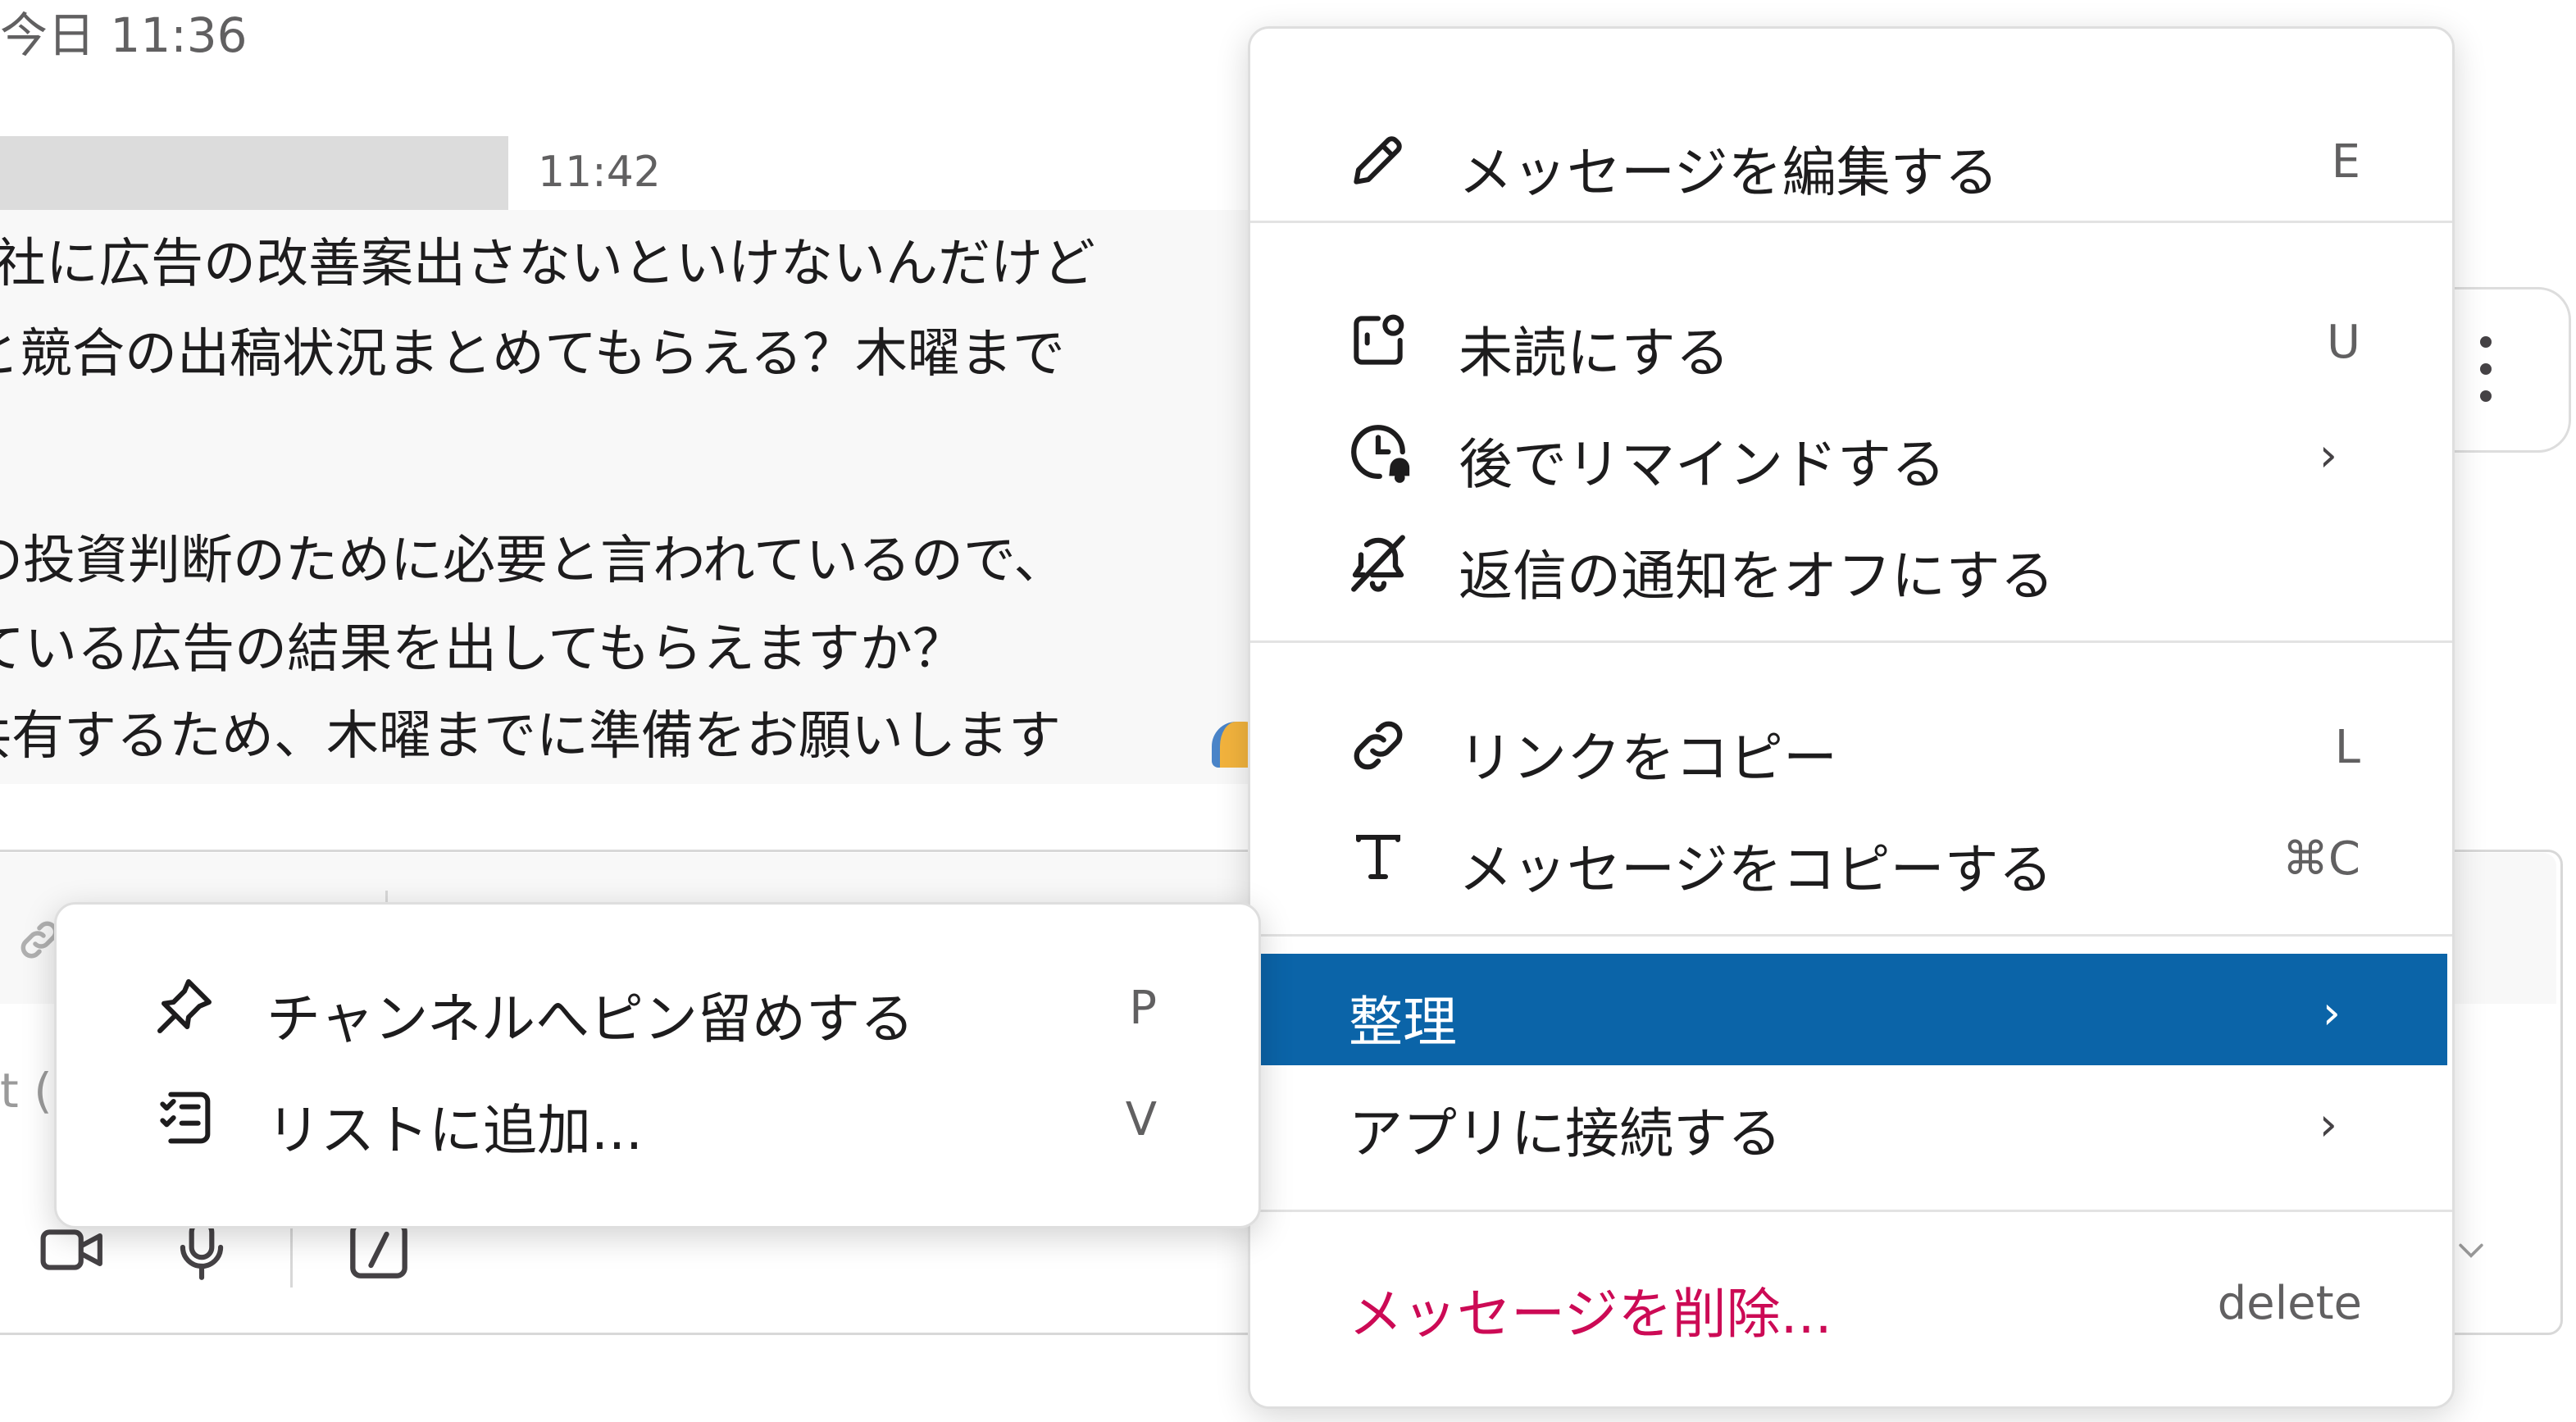 The width and height of the screenshot is (2576, 1422). I want to click on menu-item-label: 返信の通知をオフにする, so click(1757, 576).